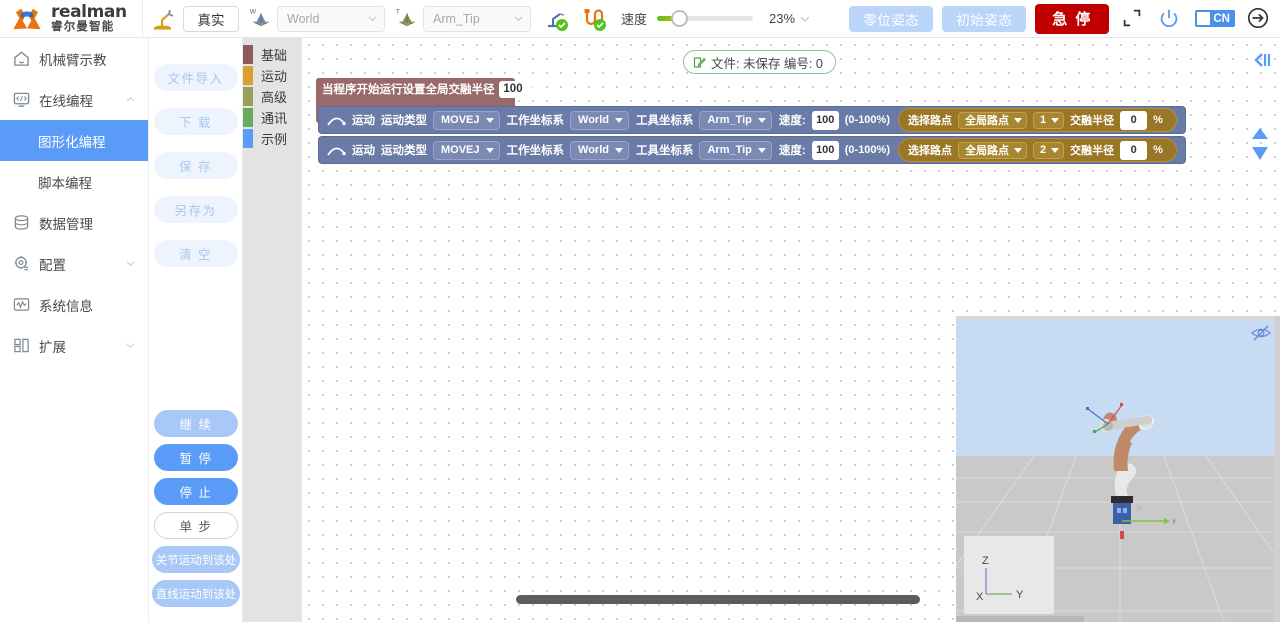 The height and width of the screenshot is (622, 1280). I want to click on category-label: 示例, so click(274, 139).